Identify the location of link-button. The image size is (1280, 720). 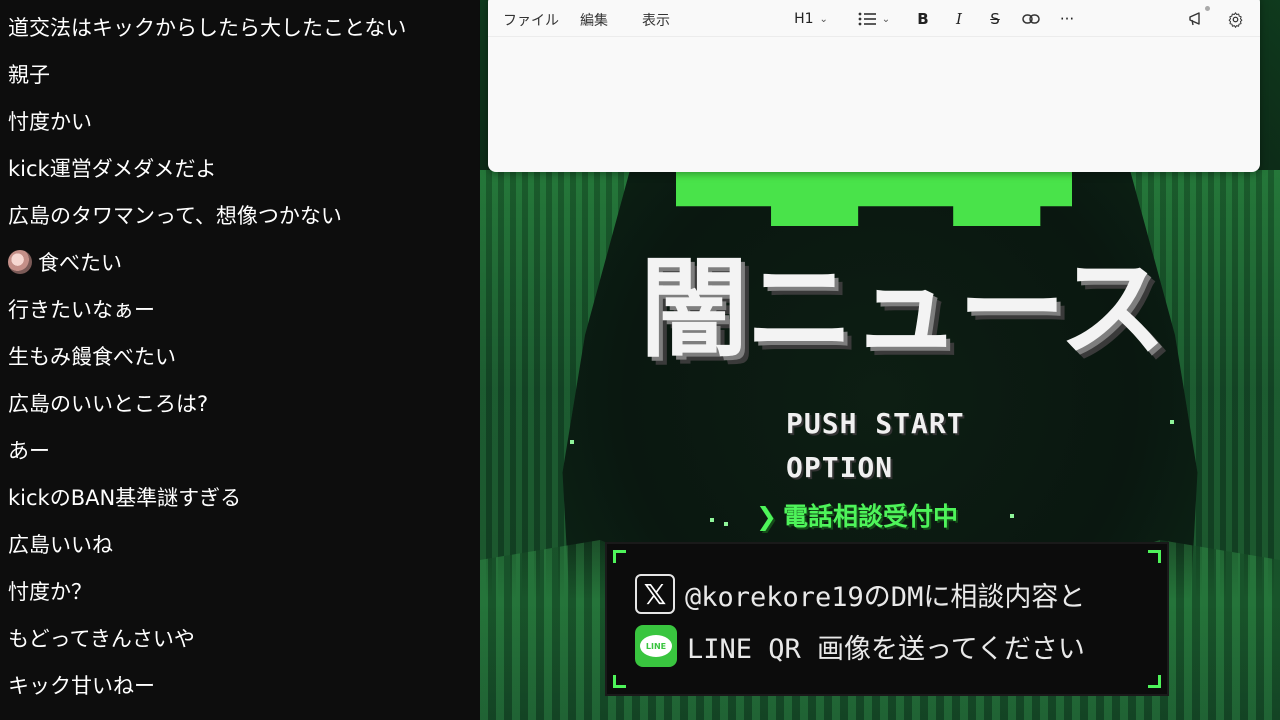
(1031, 19).